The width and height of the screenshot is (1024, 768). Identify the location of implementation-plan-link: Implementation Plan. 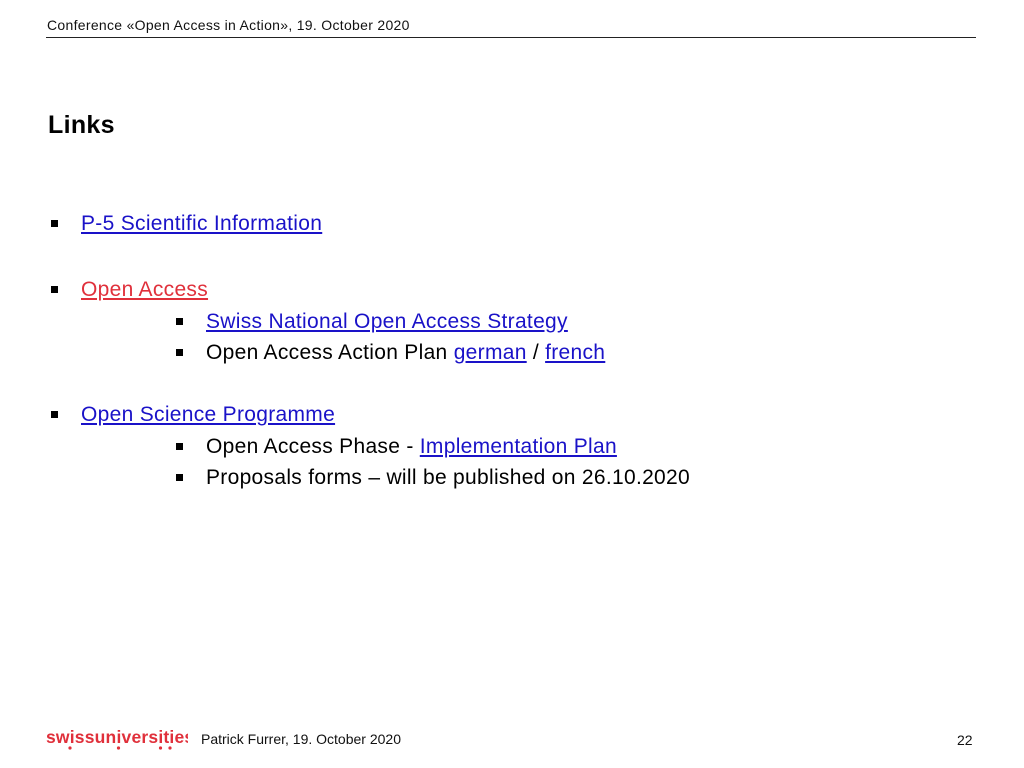
(518, 446).